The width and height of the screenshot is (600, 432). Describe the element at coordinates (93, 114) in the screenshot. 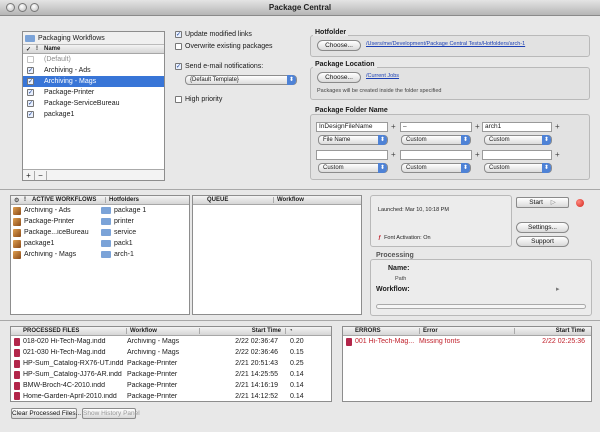

I see `workflow-row: ✓ package1` at that location.